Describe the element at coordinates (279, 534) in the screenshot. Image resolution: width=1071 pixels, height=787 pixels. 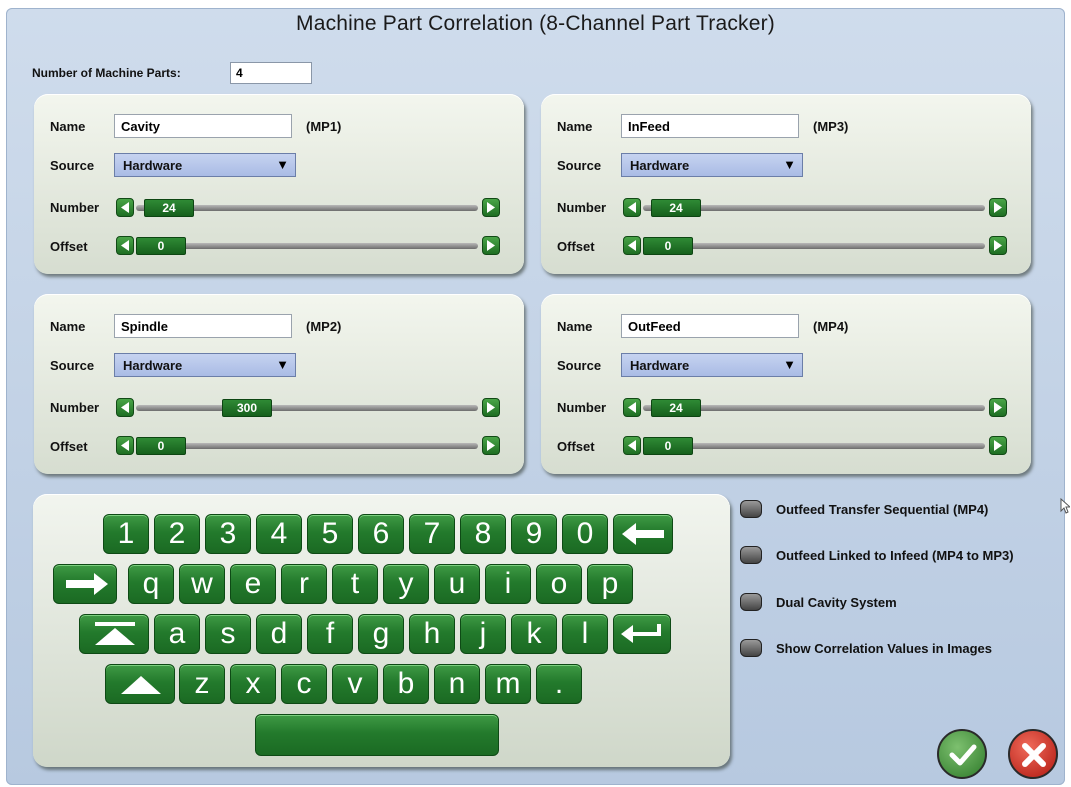
I see `key: 4` at that location.